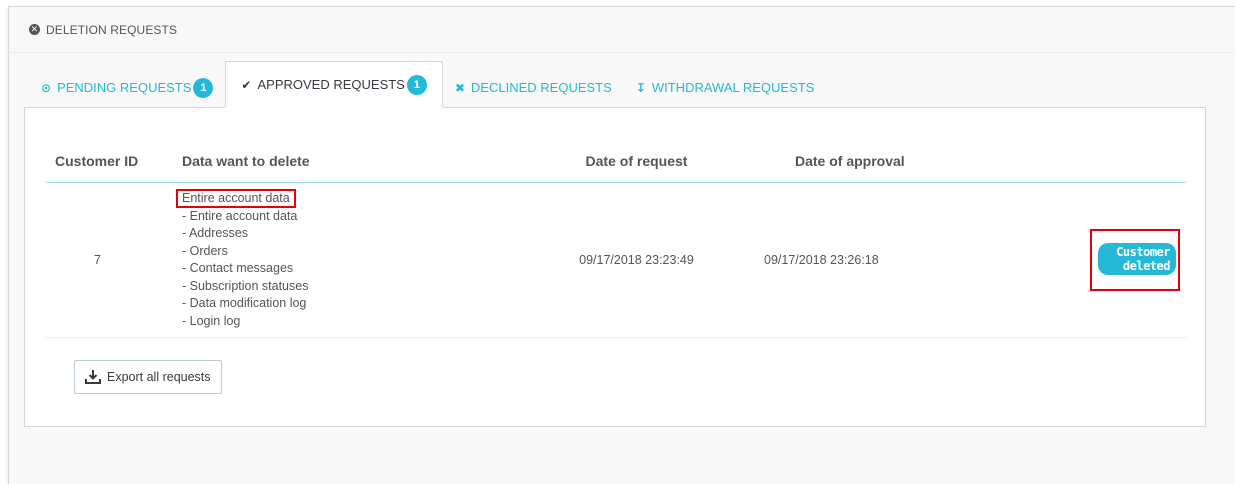 The width and height of the screenshot is (1235, 484). What do you see at coordinates (347, 252) in the screenshot?
I see `list-item: Orders` at bounding box center [347, 252].